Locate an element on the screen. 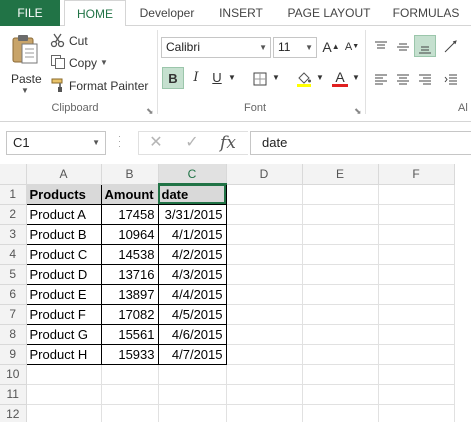 Image resolution: width=471 pixels, height=422 pixels. cell-date: 4/5/2015 is located at coordinates (192, 314).